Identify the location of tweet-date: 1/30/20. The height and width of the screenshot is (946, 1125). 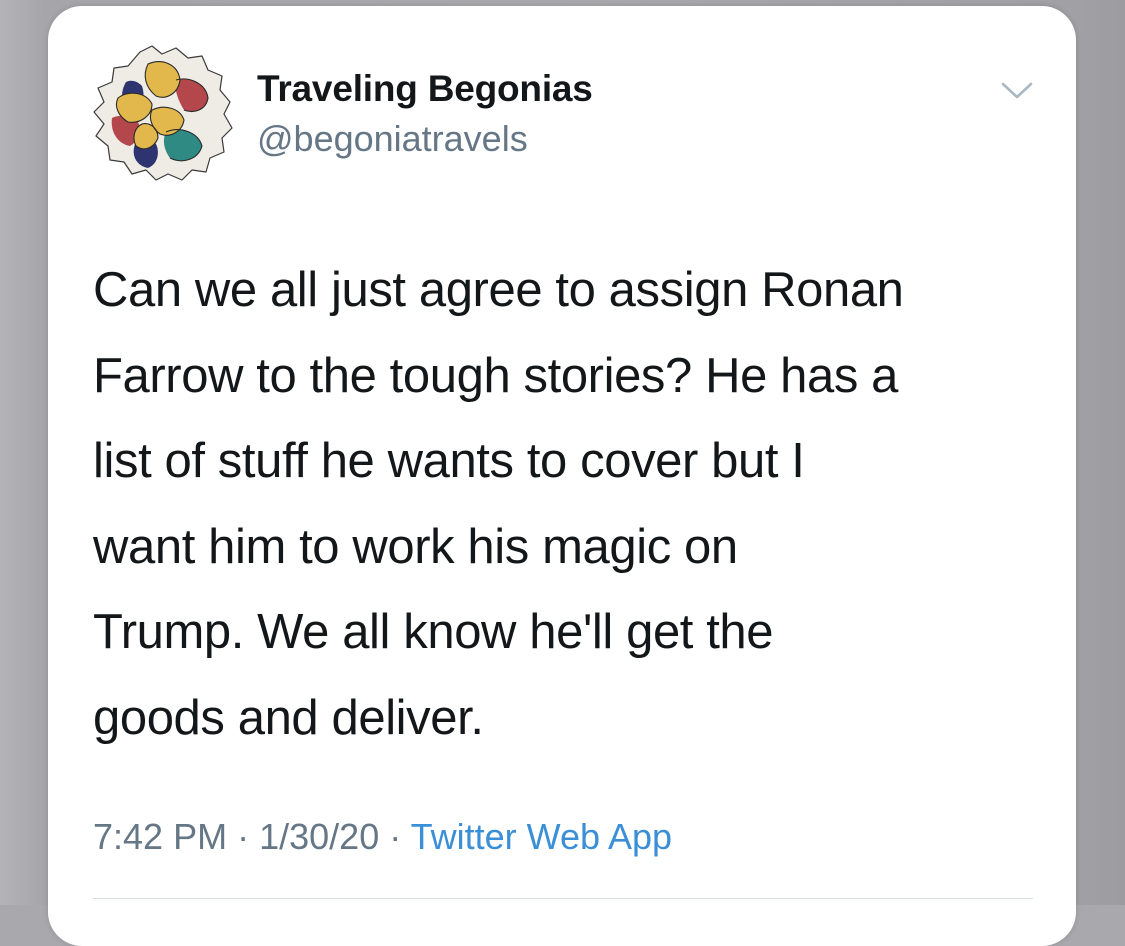
(319, 836).